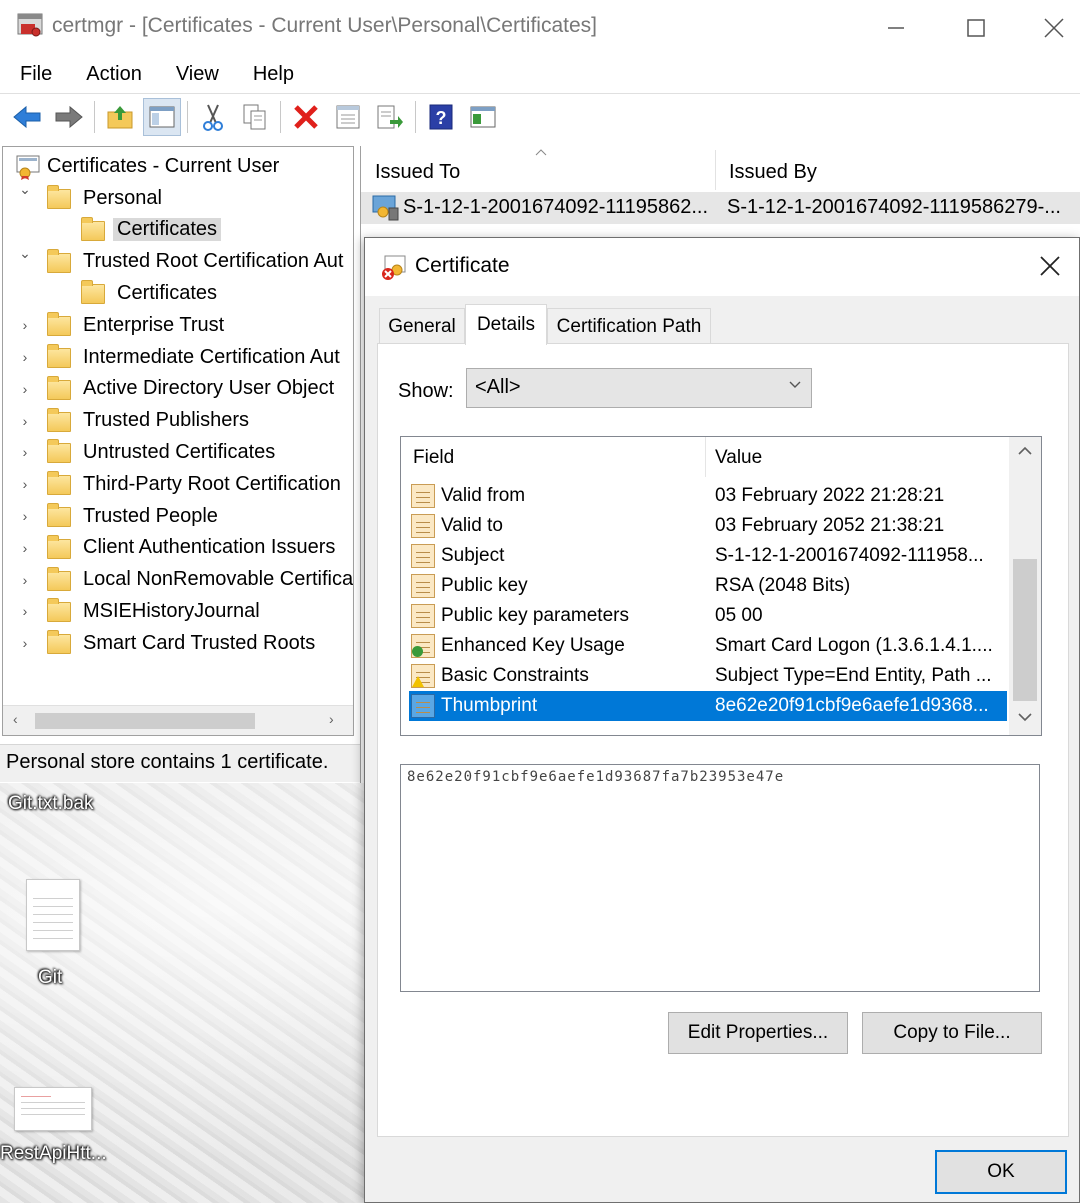 The width and height of the screenshot is (1080, 1203). What do you see at coordinates (705, 496) in the screenshot?
I see `field-row: Valid from 03 February 2022 21:28:21` at bounding box center [705, 496].